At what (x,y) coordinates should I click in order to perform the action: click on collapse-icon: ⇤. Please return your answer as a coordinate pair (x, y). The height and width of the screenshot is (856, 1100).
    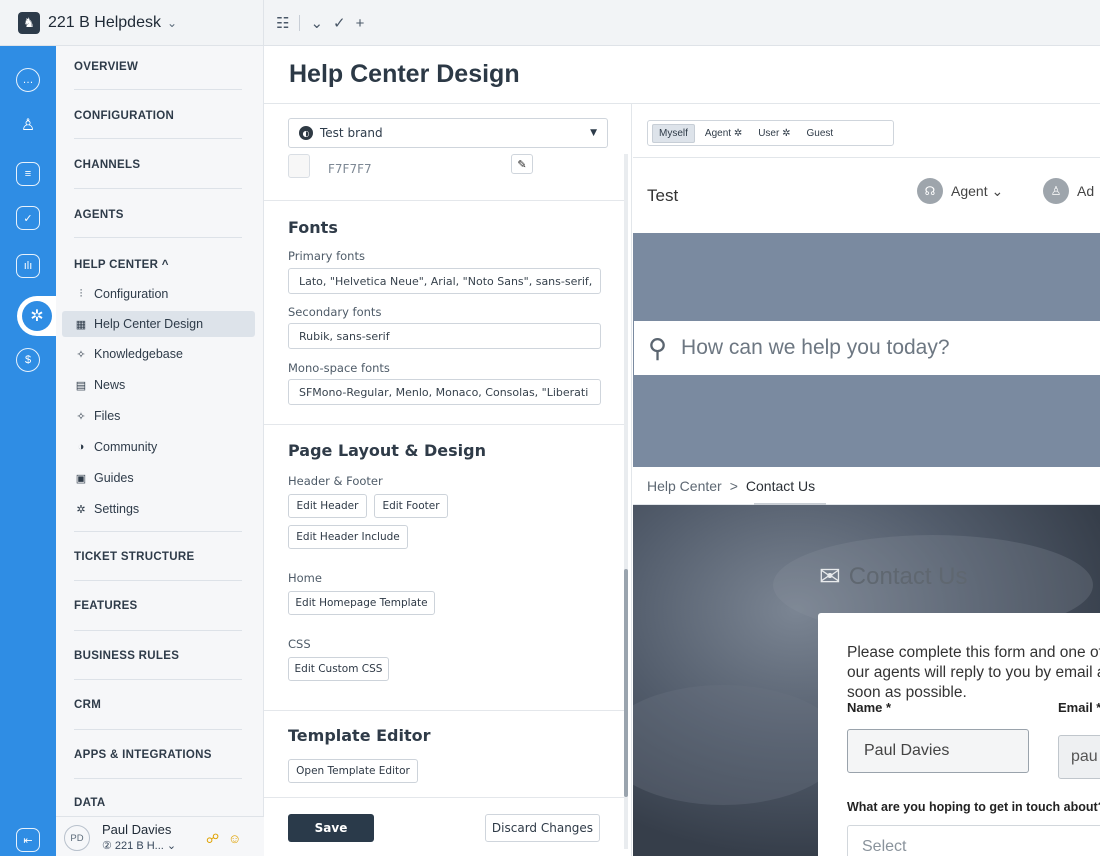
    Looking at the image, I should click on (28, 840).